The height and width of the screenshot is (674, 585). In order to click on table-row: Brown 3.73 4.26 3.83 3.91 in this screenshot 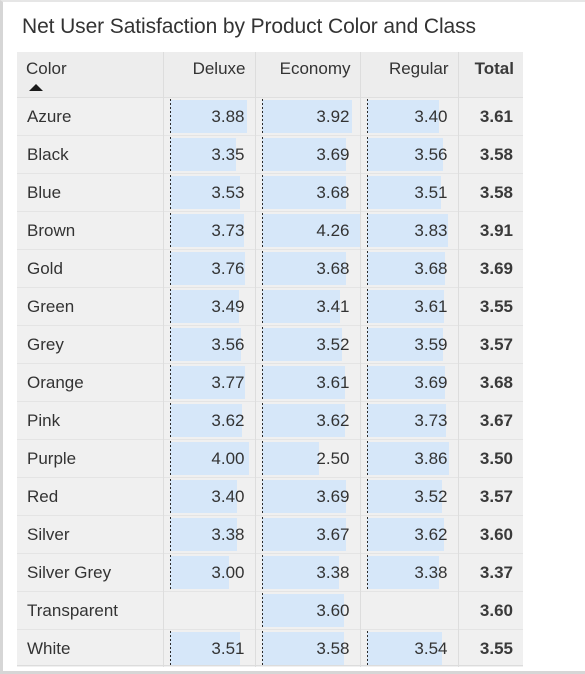, I will do `click(270, 230)`.